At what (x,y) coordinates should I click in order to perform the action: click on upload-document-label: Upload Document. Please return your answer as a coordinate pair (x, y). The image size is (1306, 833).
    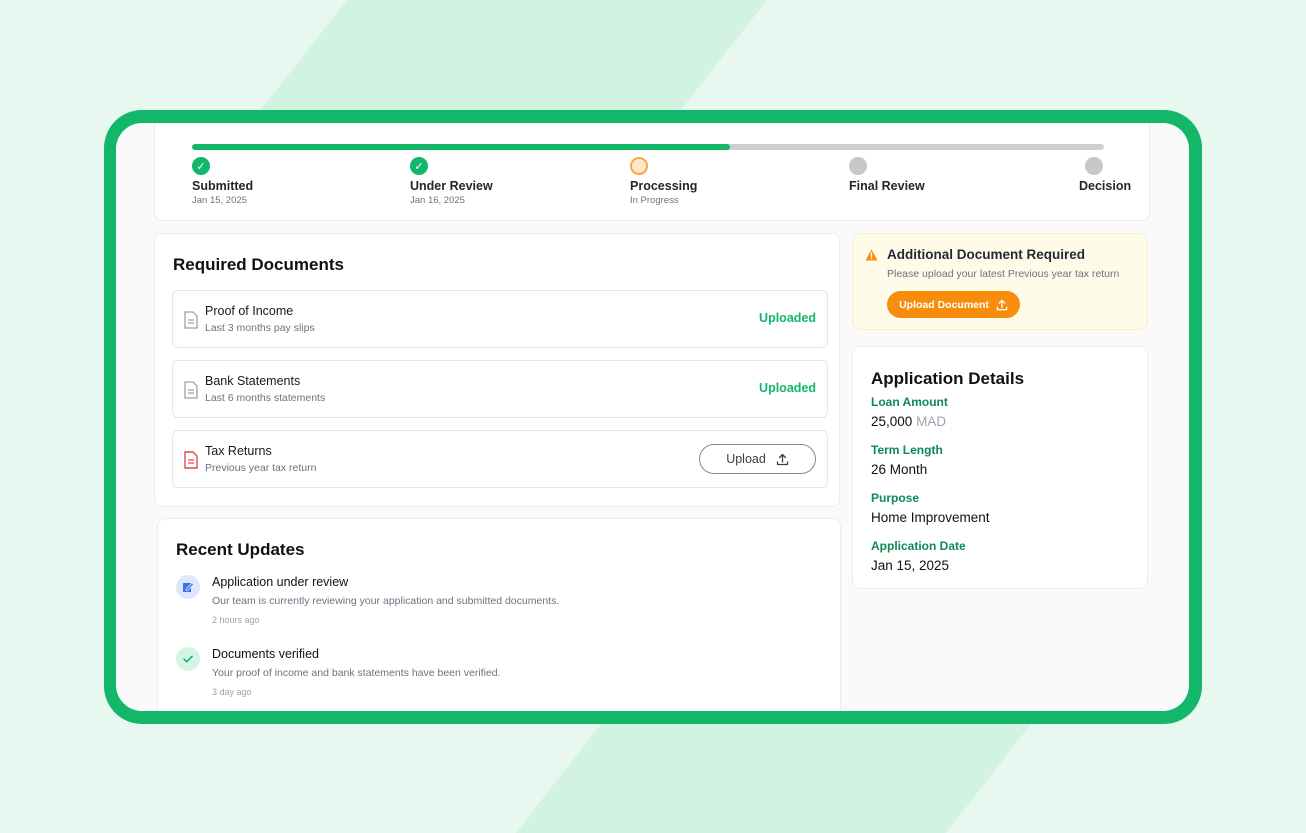
    Looking at the image, I should click on (944, 304).